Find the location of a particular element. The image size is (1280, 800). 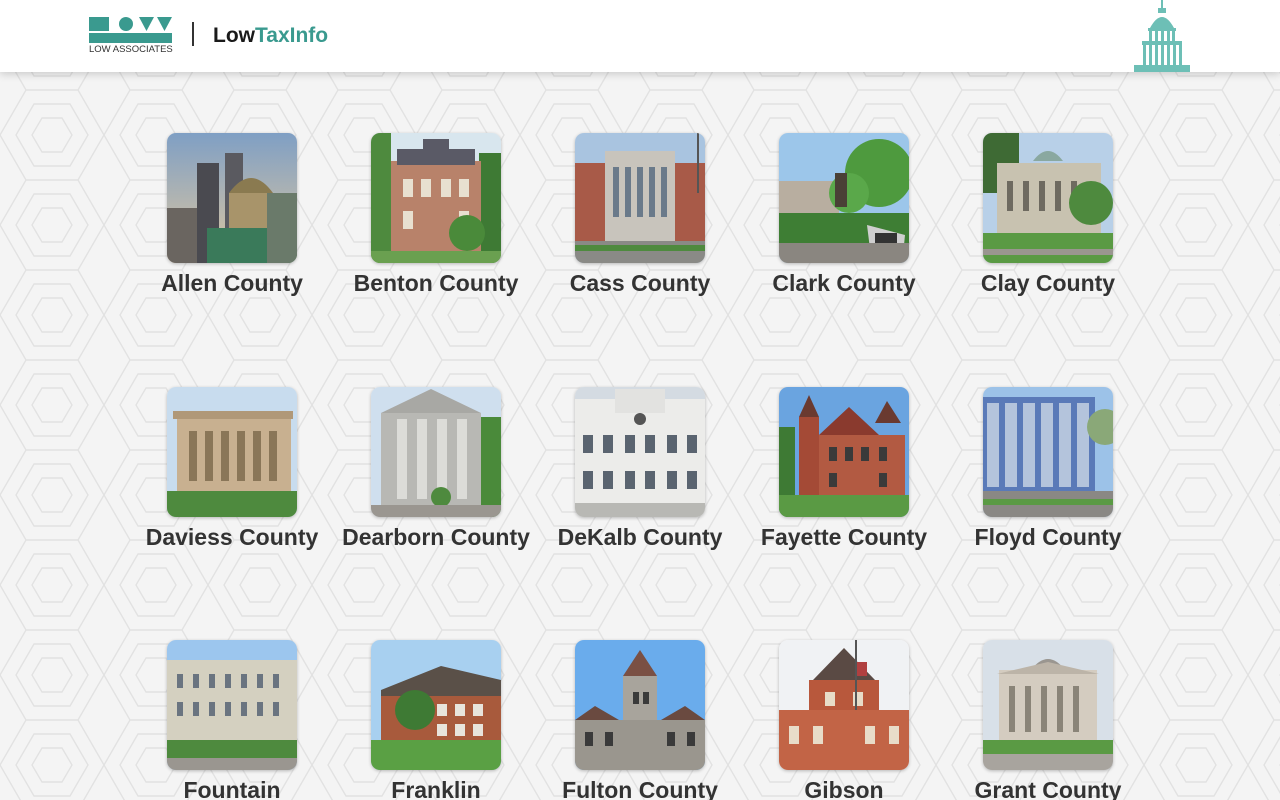

county-name: Fayette County is located at coordinates (844, 537).